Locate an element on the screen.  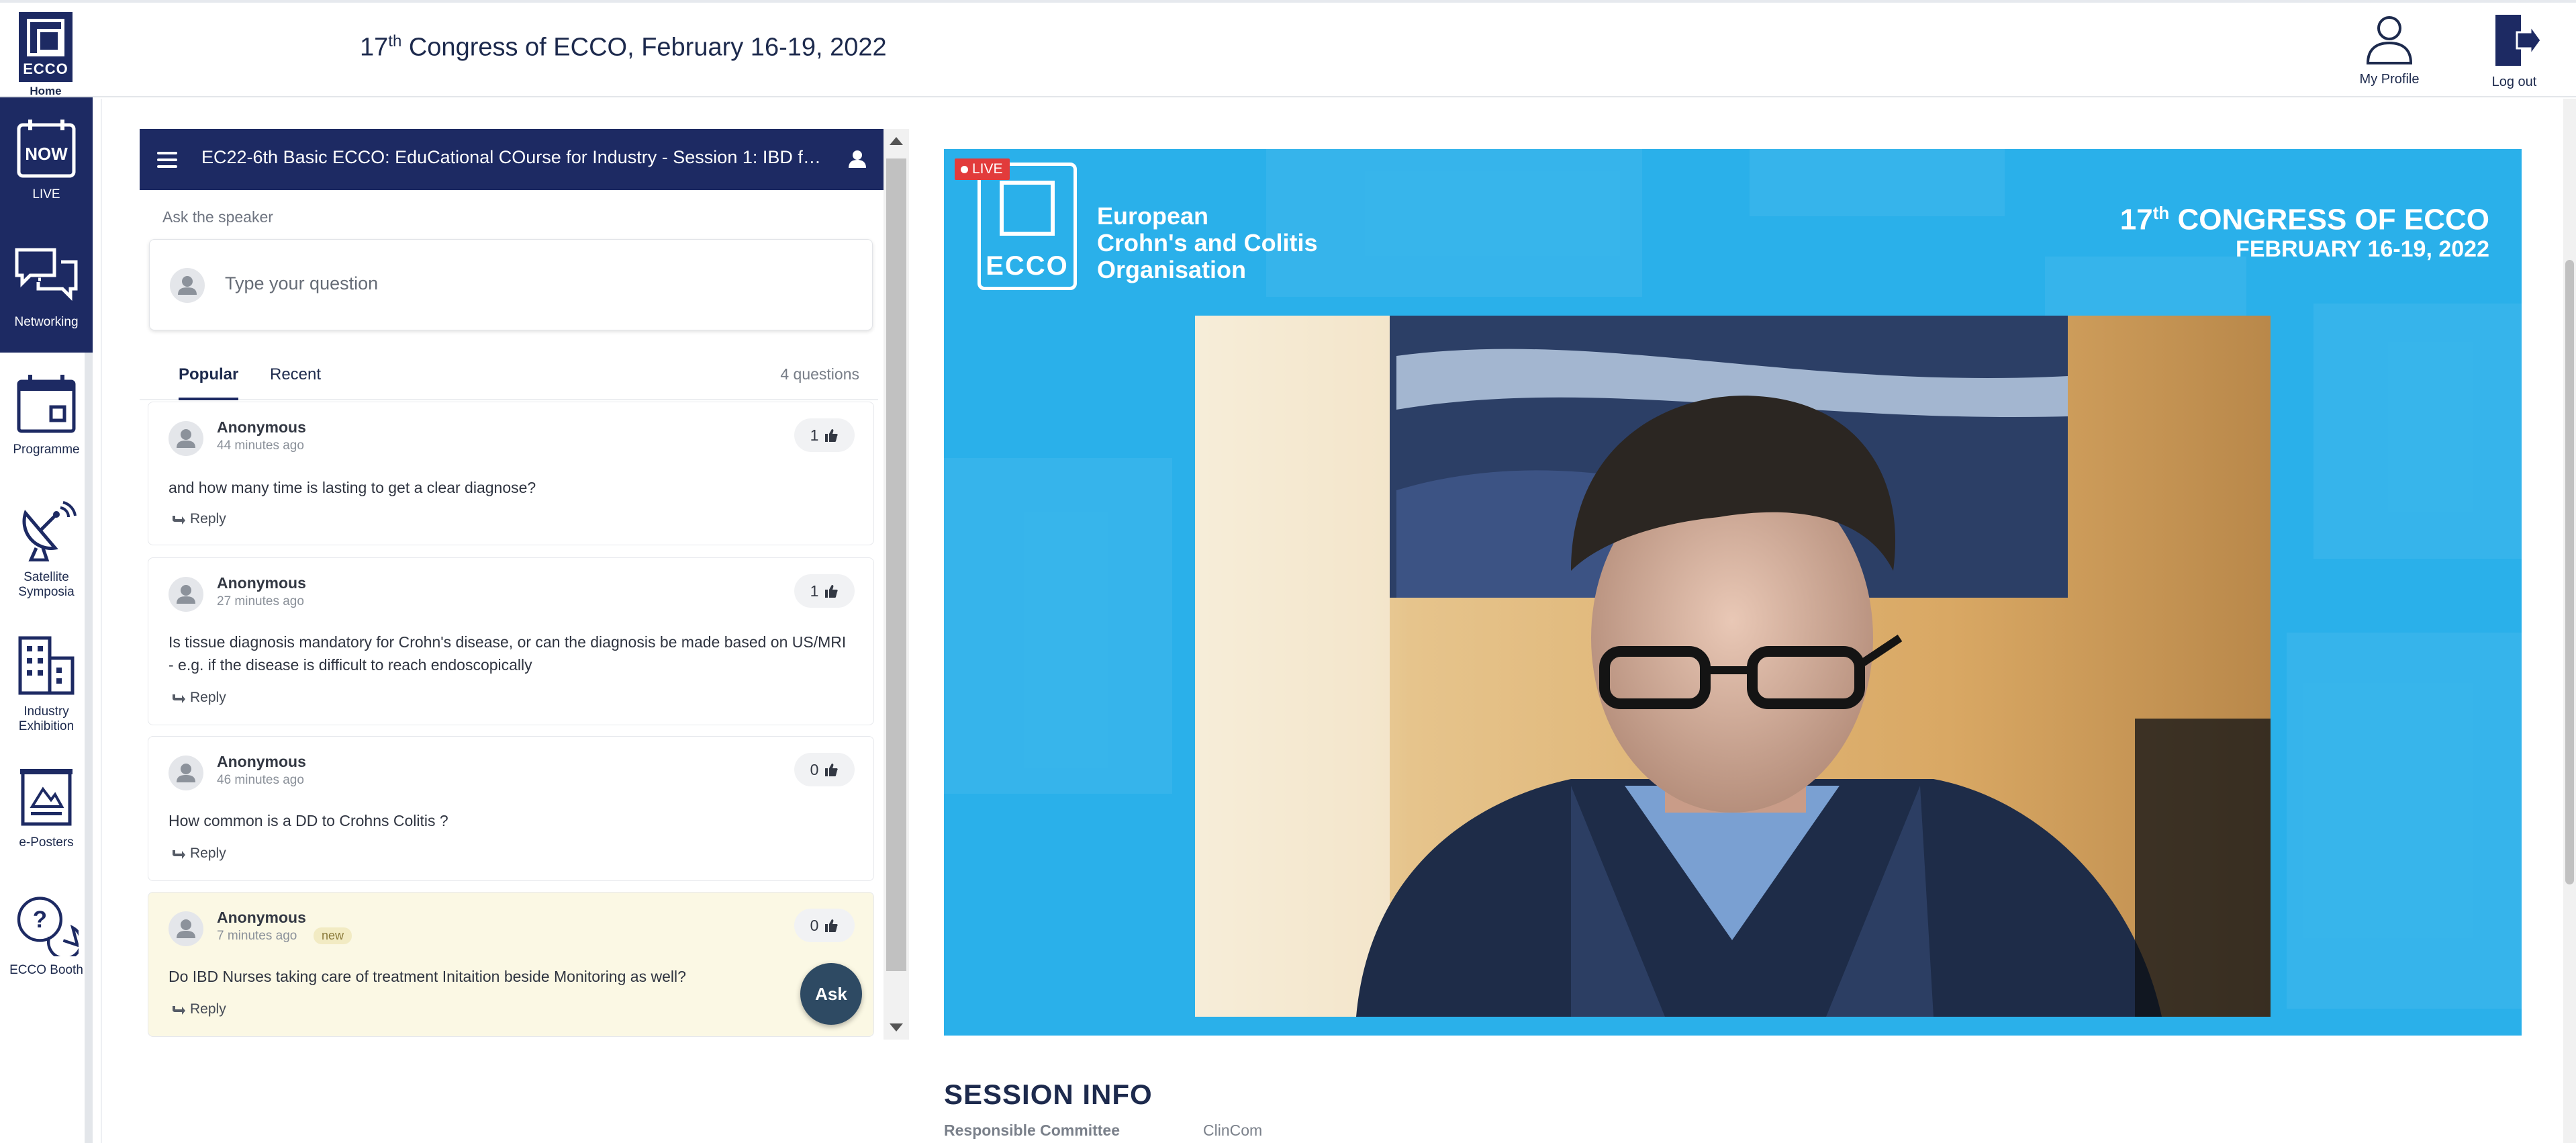
person-icon is located at coordinates (857, 161).